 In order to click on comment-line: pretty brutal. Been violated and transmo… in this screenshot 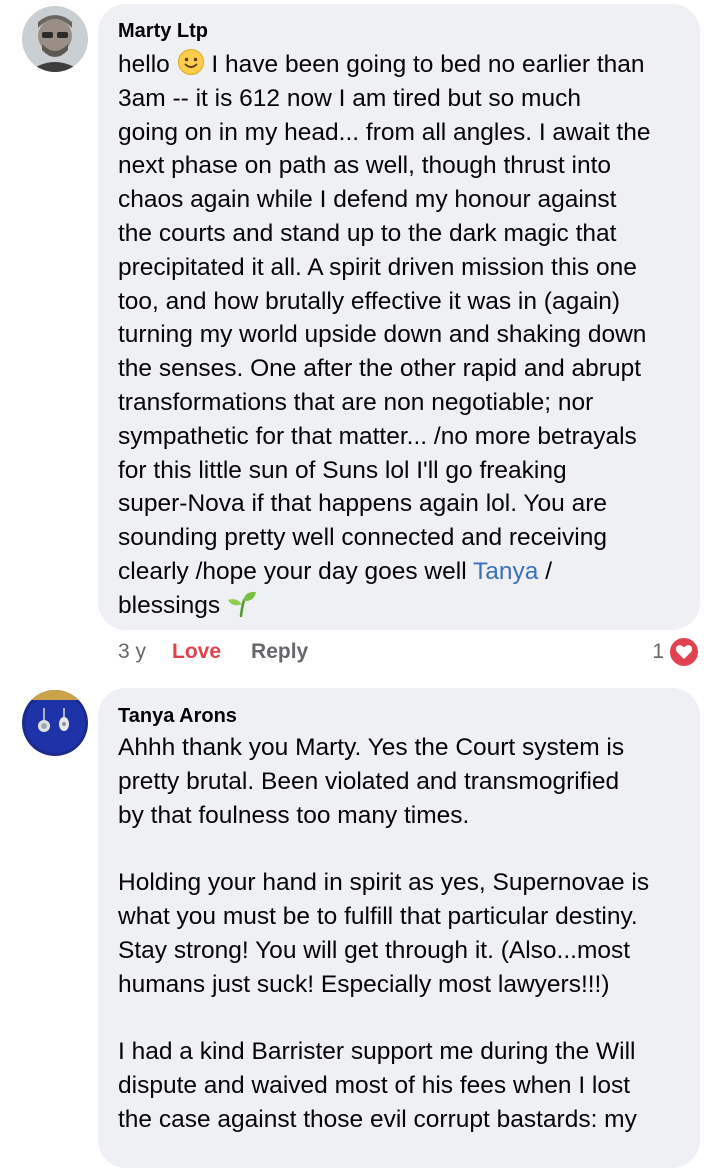, I will do `click(369, 781)`.